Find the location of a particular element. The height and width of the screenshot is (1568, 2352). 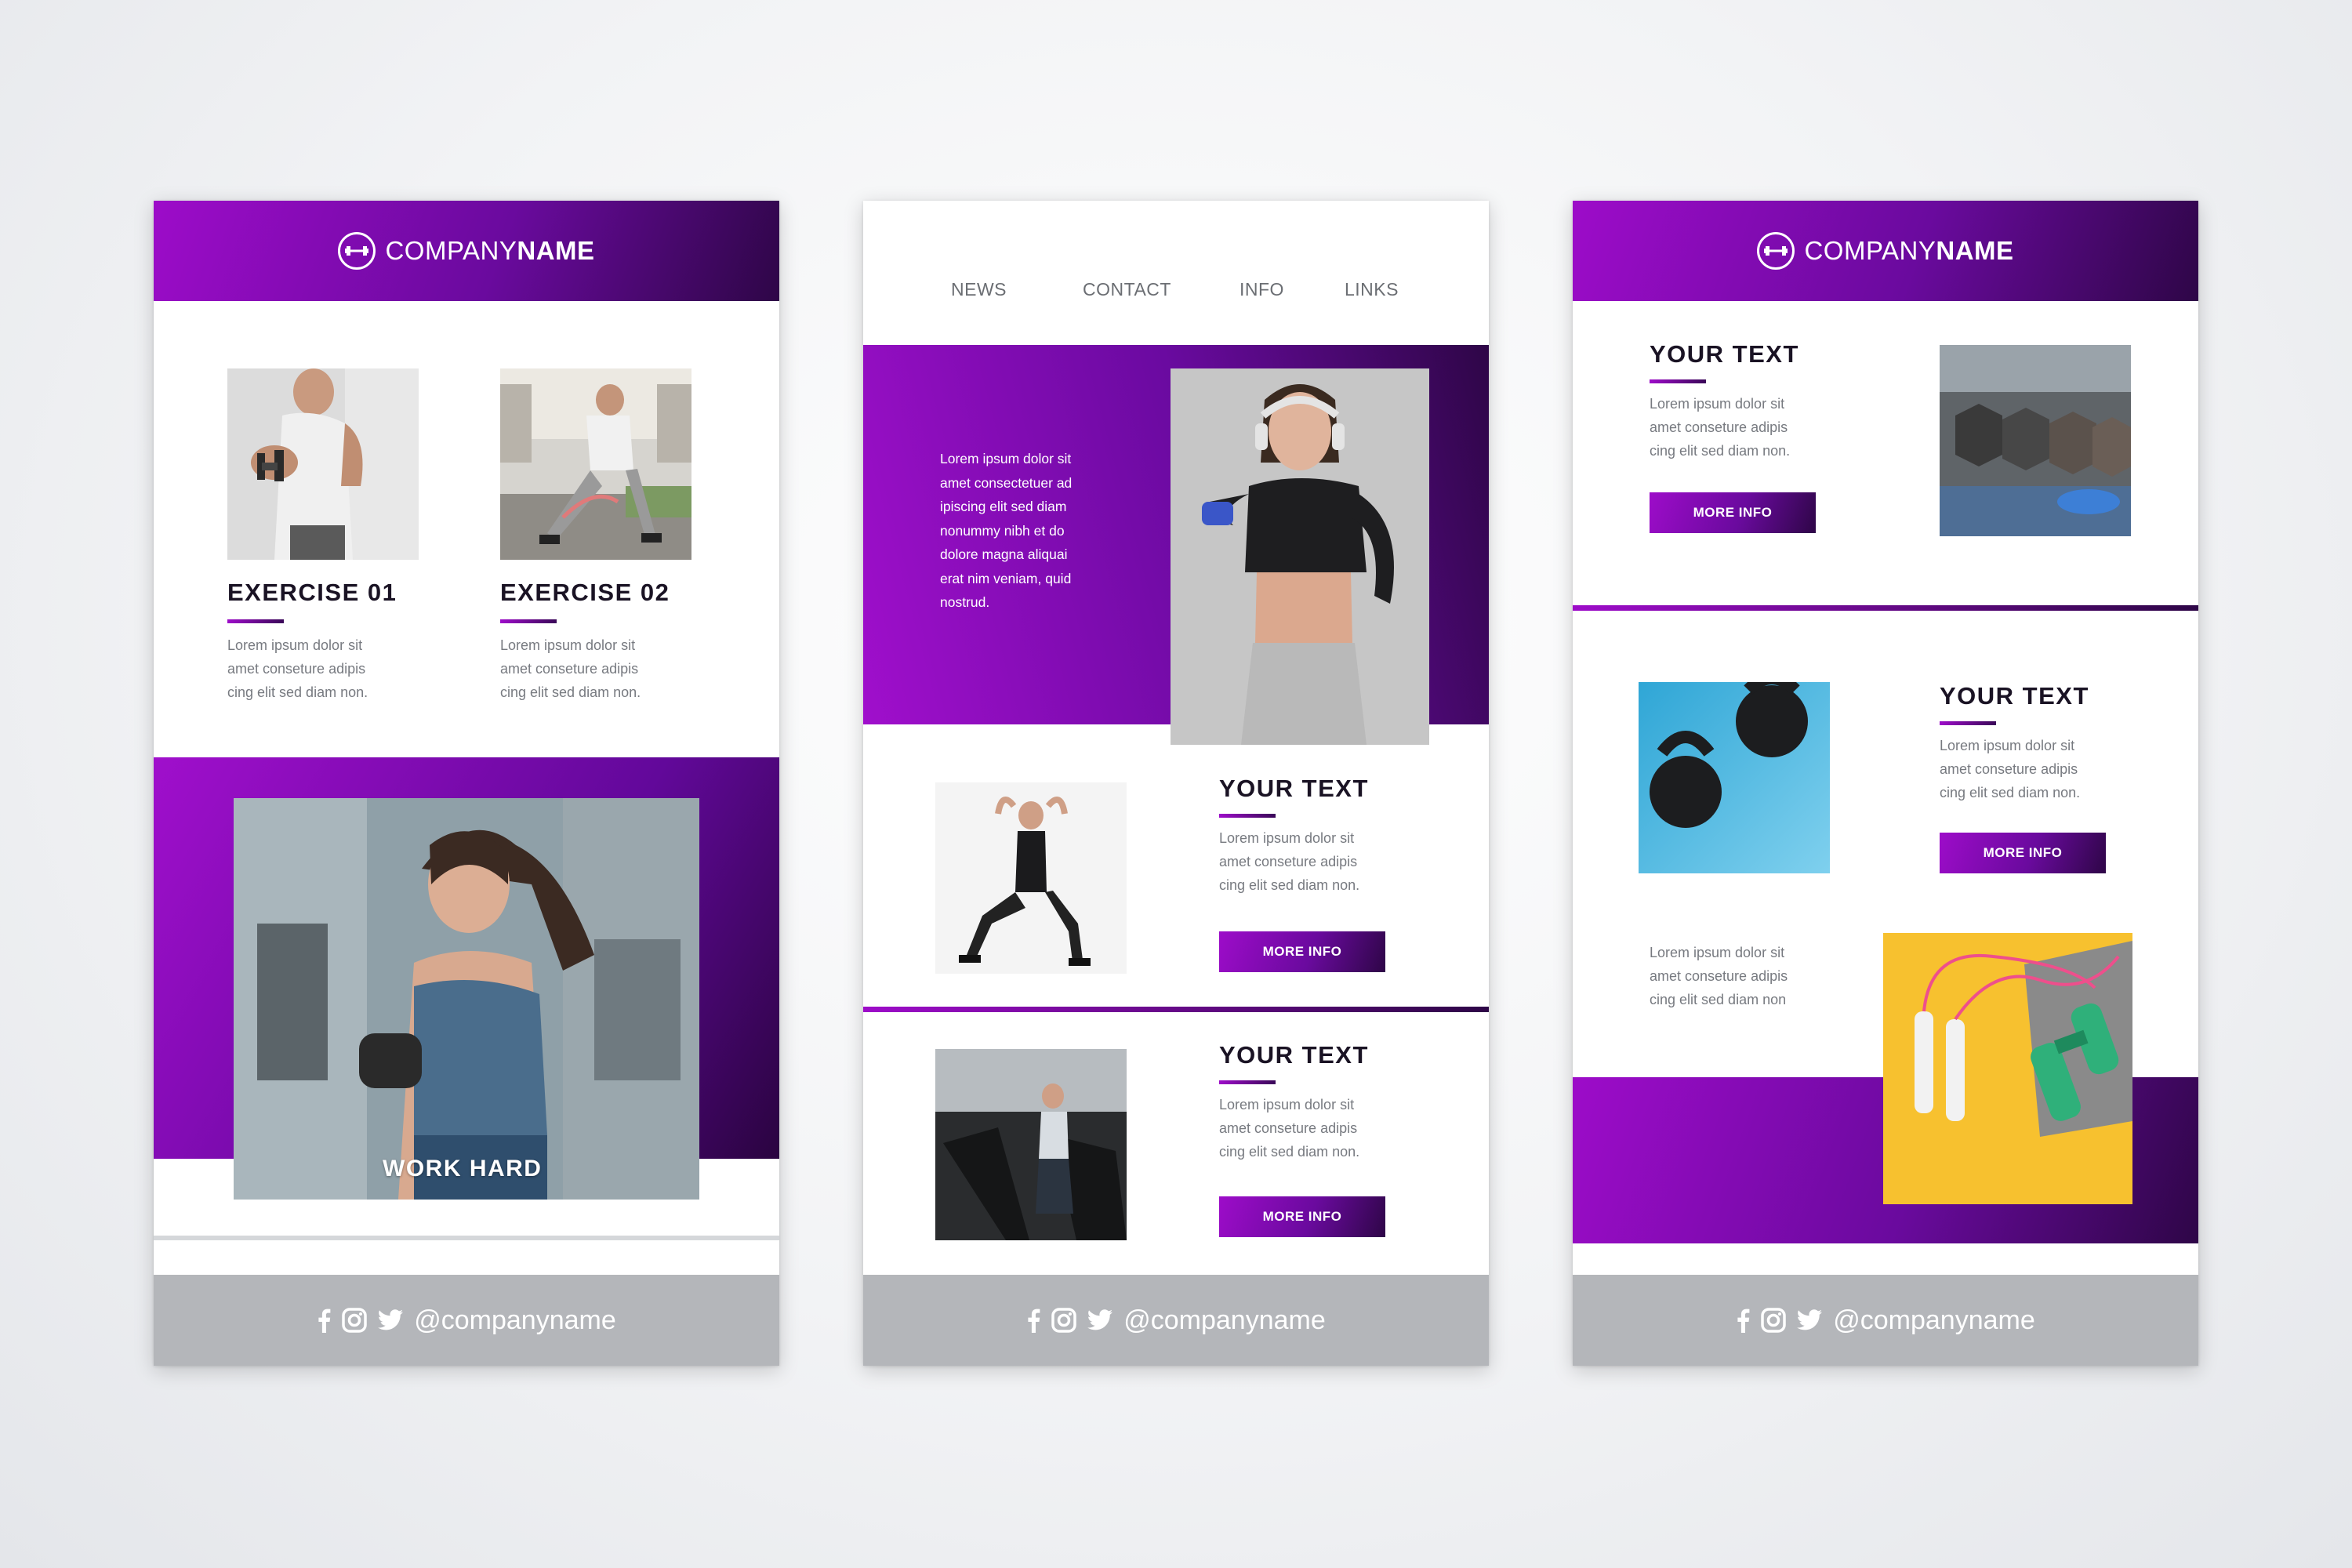

hero-photo-woman-boxing is located at coordinates (1300, 556).